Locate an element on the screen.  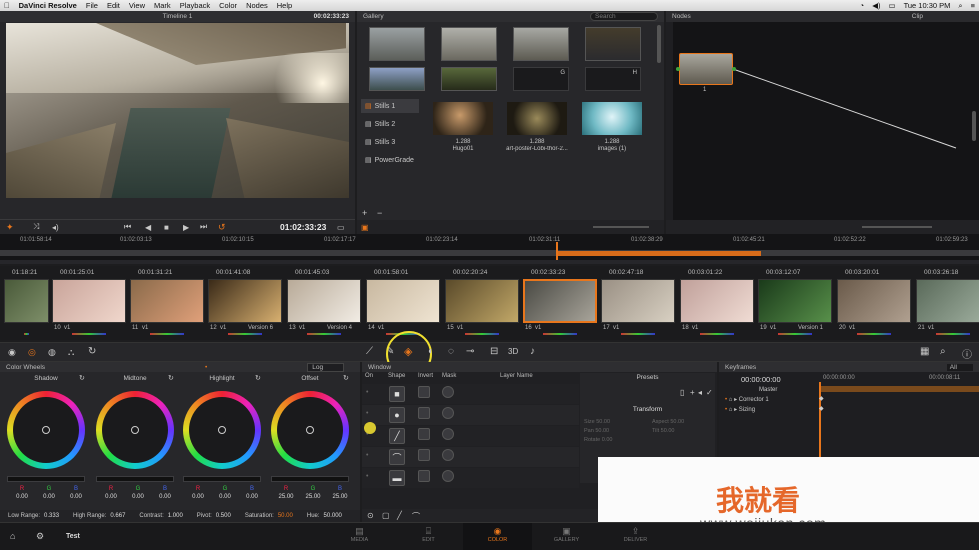
viewer-options-icon: ▭ is located at coordinates (341, 227).